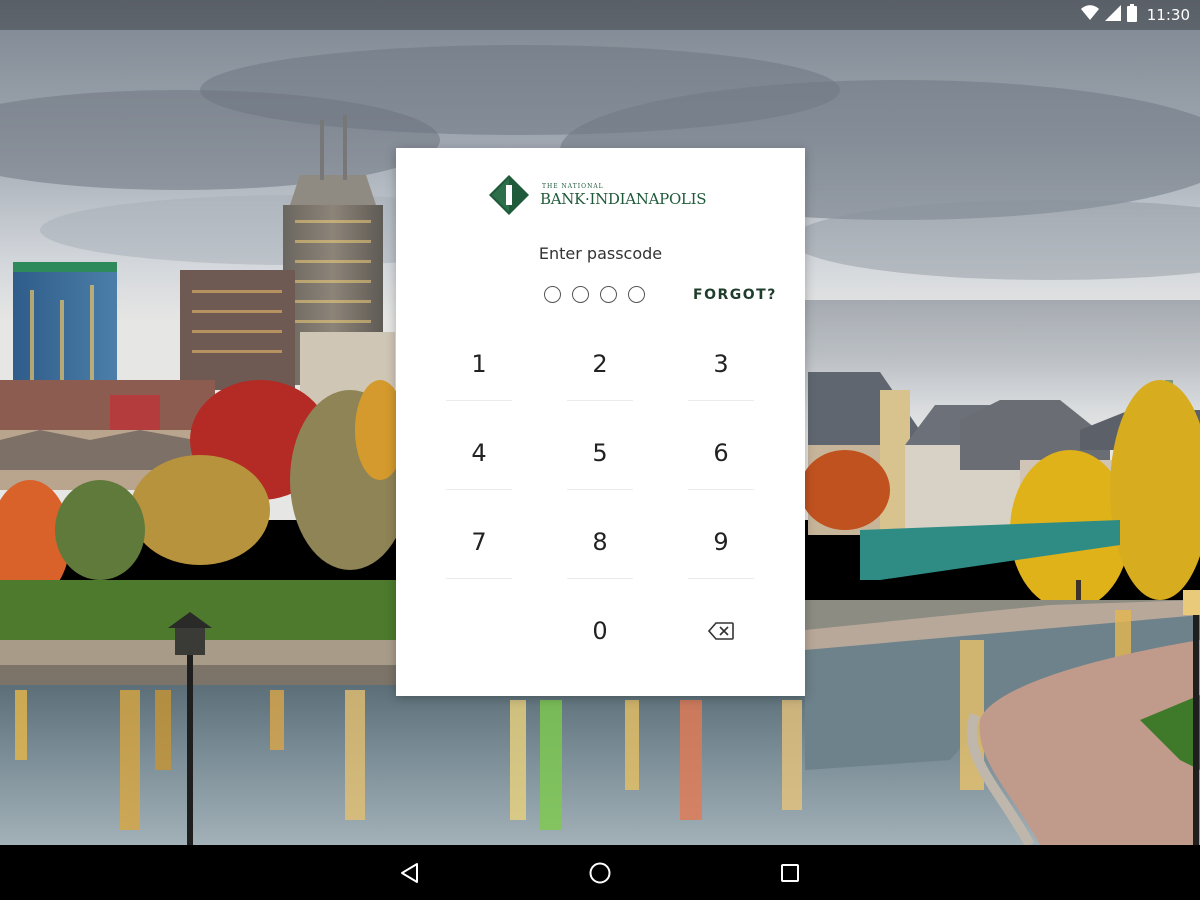 This screenshot has width=1200, height=900. Describe the element at coordinates (1112, 15) in the screenshot. I see `cell-signal-icon` at that location.